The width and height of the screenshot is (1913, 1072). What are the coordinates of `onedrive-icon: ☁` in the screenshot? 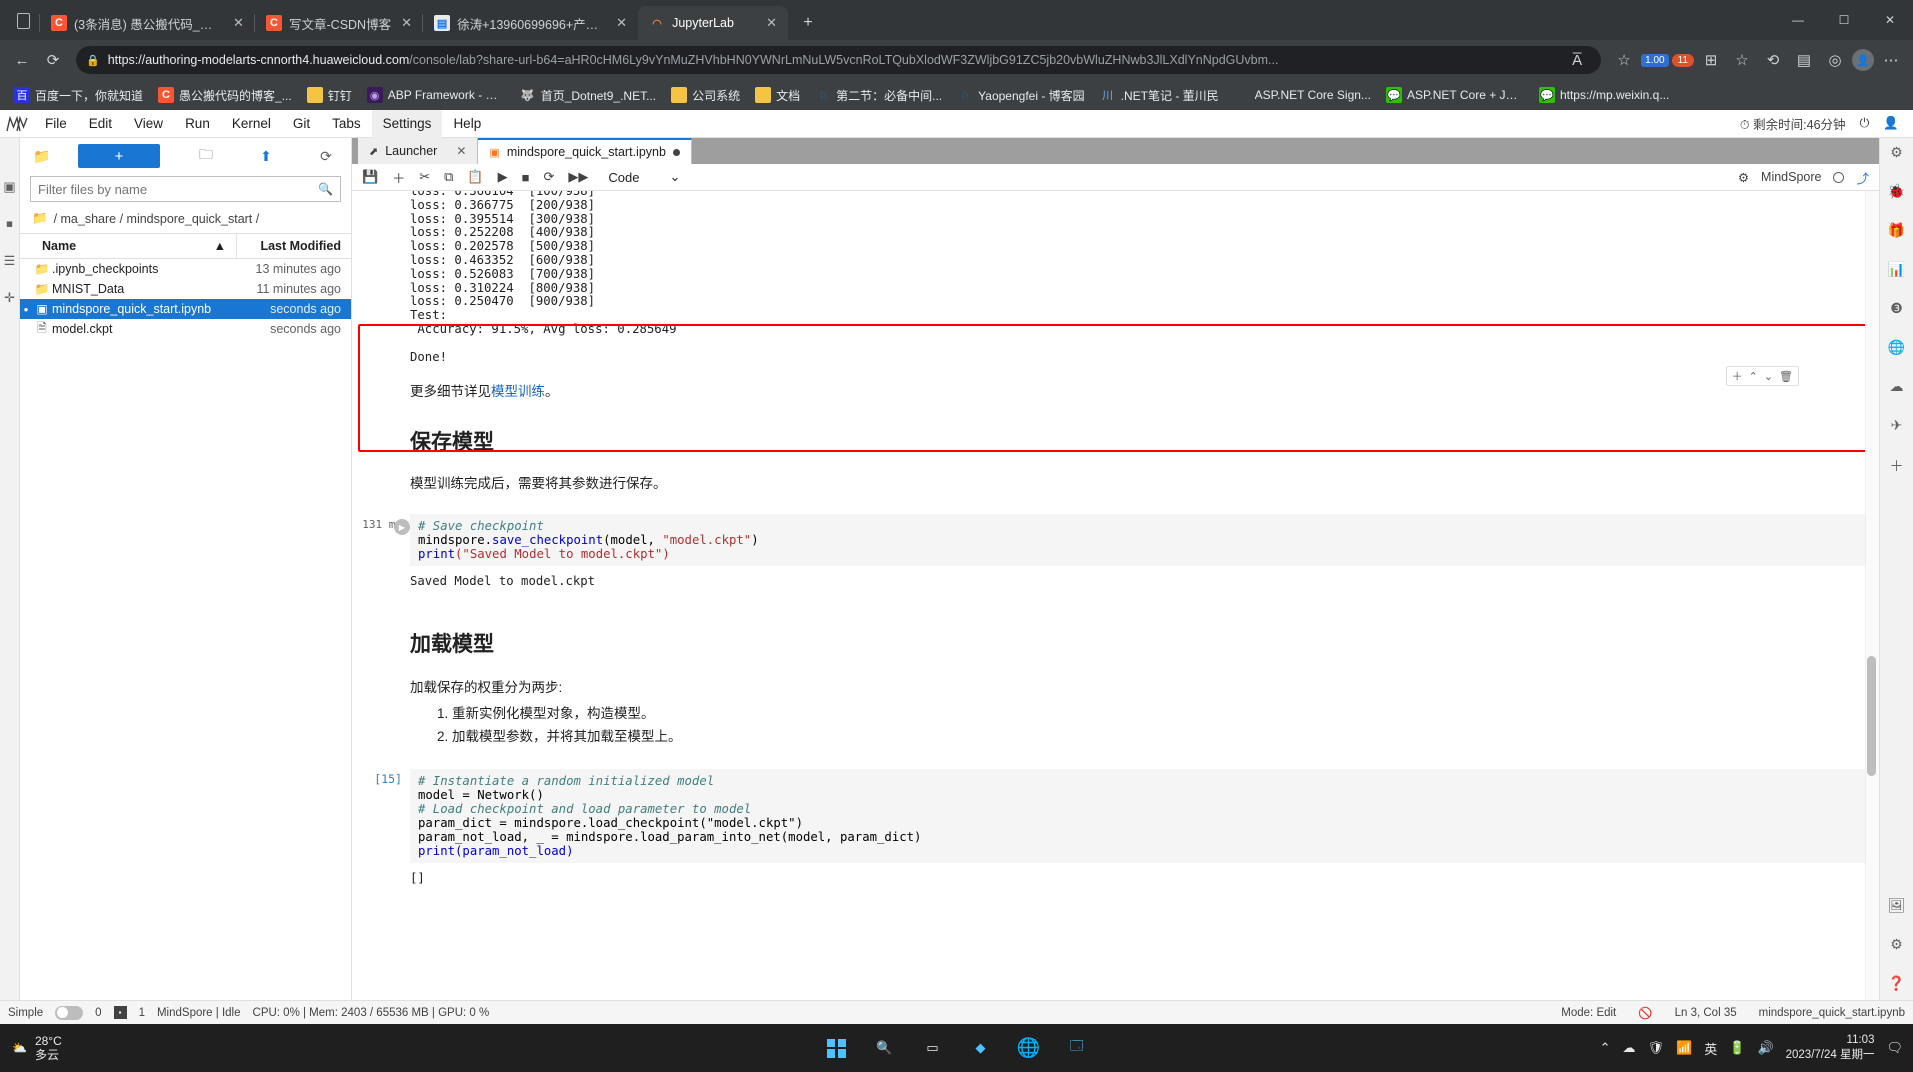 It's located at (1629, 1048).